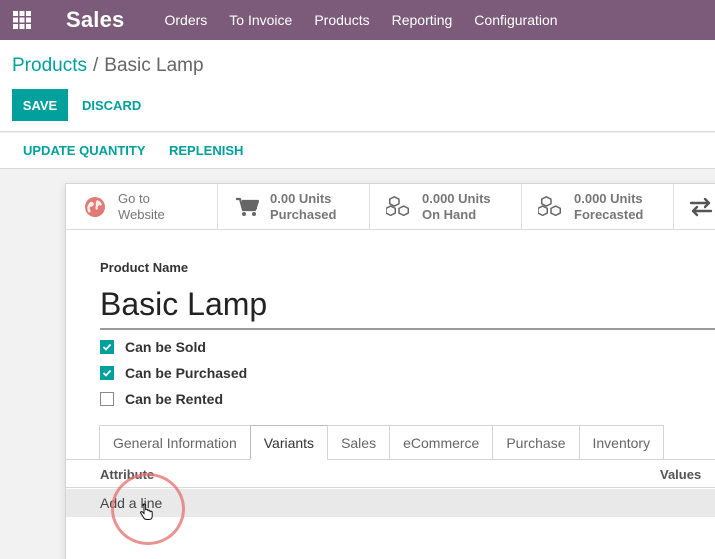 The width and height of the screenshot is (715, 559). I want to click on can-be-rented-row: Can be Rented, so click(161, 399).